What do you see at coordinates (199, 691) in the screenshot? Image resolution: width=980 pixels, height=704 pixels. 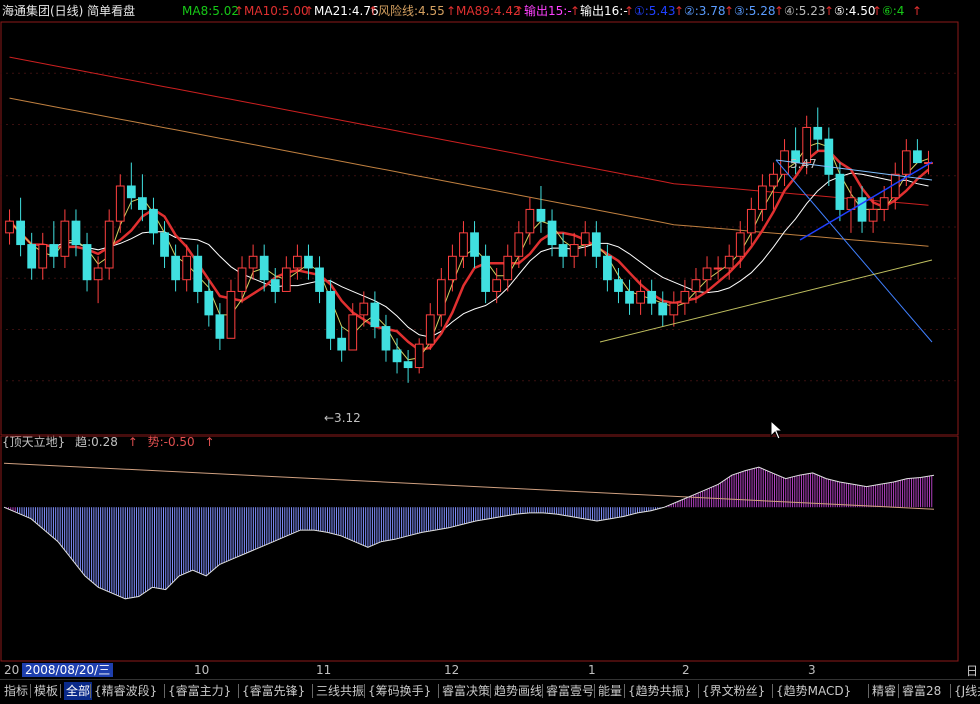 I see `tab-4: {睿富主力}` at bounding box center [199, 691].